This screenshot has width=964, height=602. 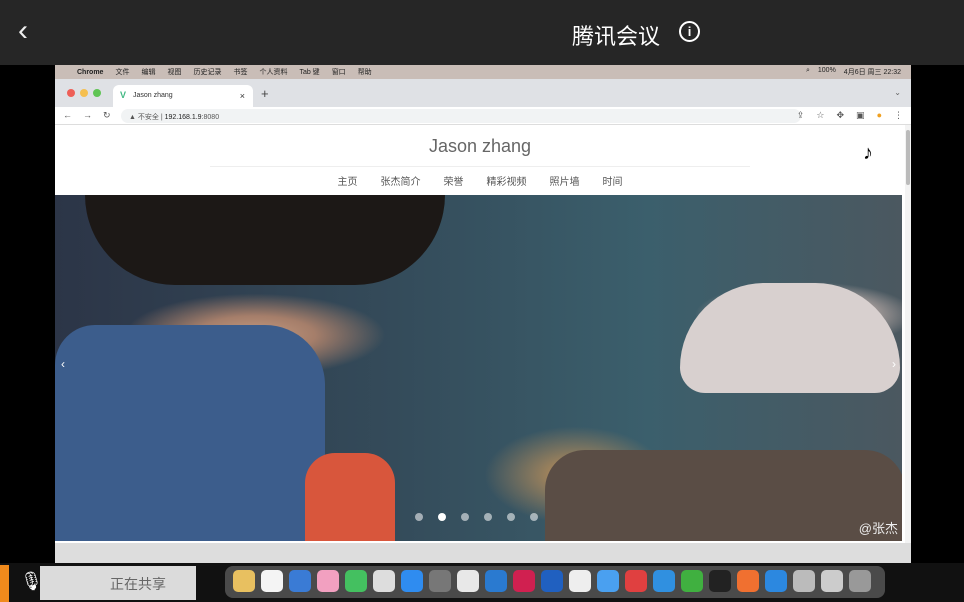 What do you see at coordinates (190, 433) in the screenshot?
I see `photo-person-left` at bounding box center [190, 433].